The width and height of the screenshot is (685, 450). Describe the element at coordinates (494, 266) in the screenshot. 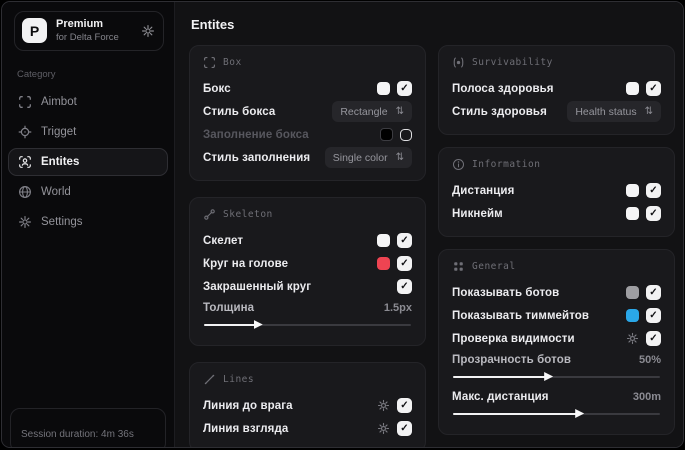

I see `panel-title: General` at that location.